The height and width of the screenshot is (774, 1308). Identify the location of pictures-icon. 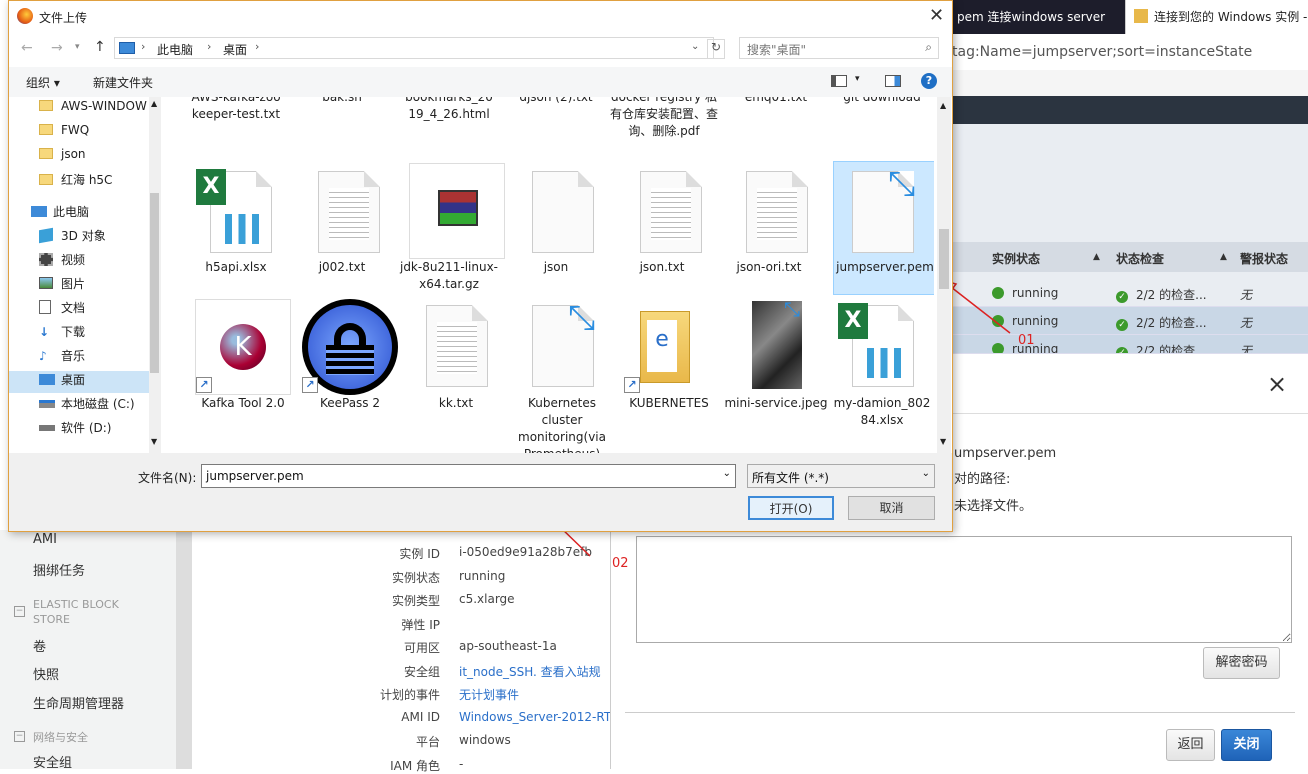
(46, 283).